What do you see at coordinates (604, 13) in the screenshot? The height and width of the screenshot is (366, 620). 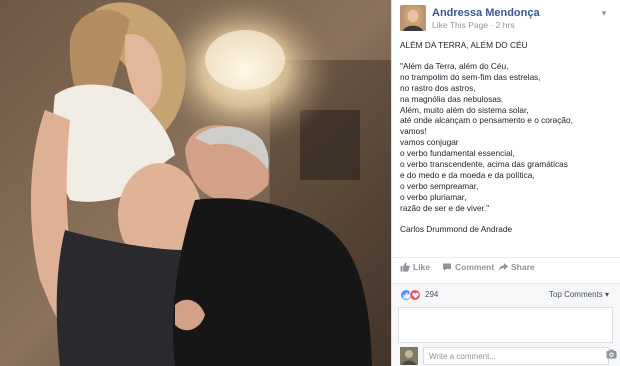 I see `chevron-down-icon: ▾` at bounding box center [604, 13].